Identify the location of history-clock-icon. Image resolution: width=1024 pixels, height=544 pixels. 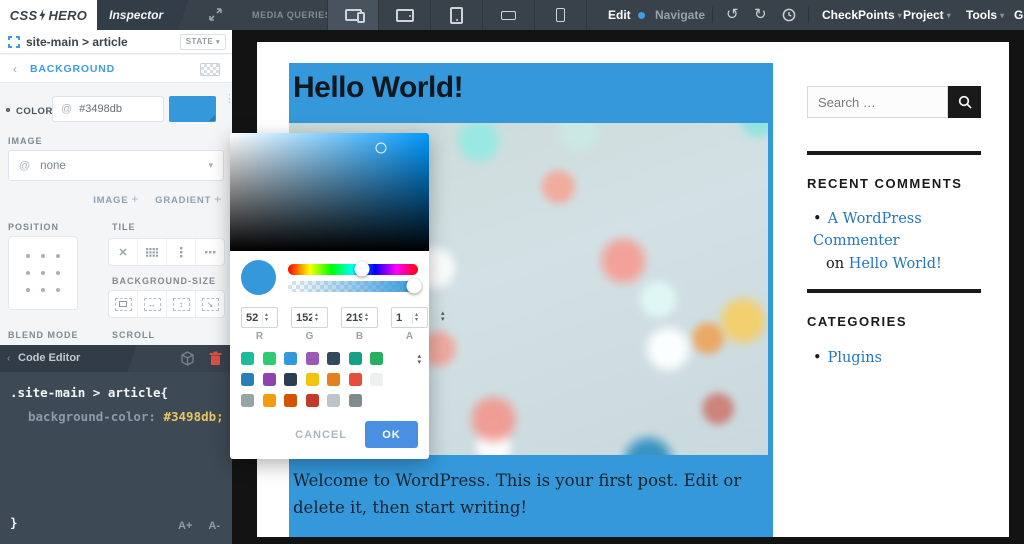
(789, 15).